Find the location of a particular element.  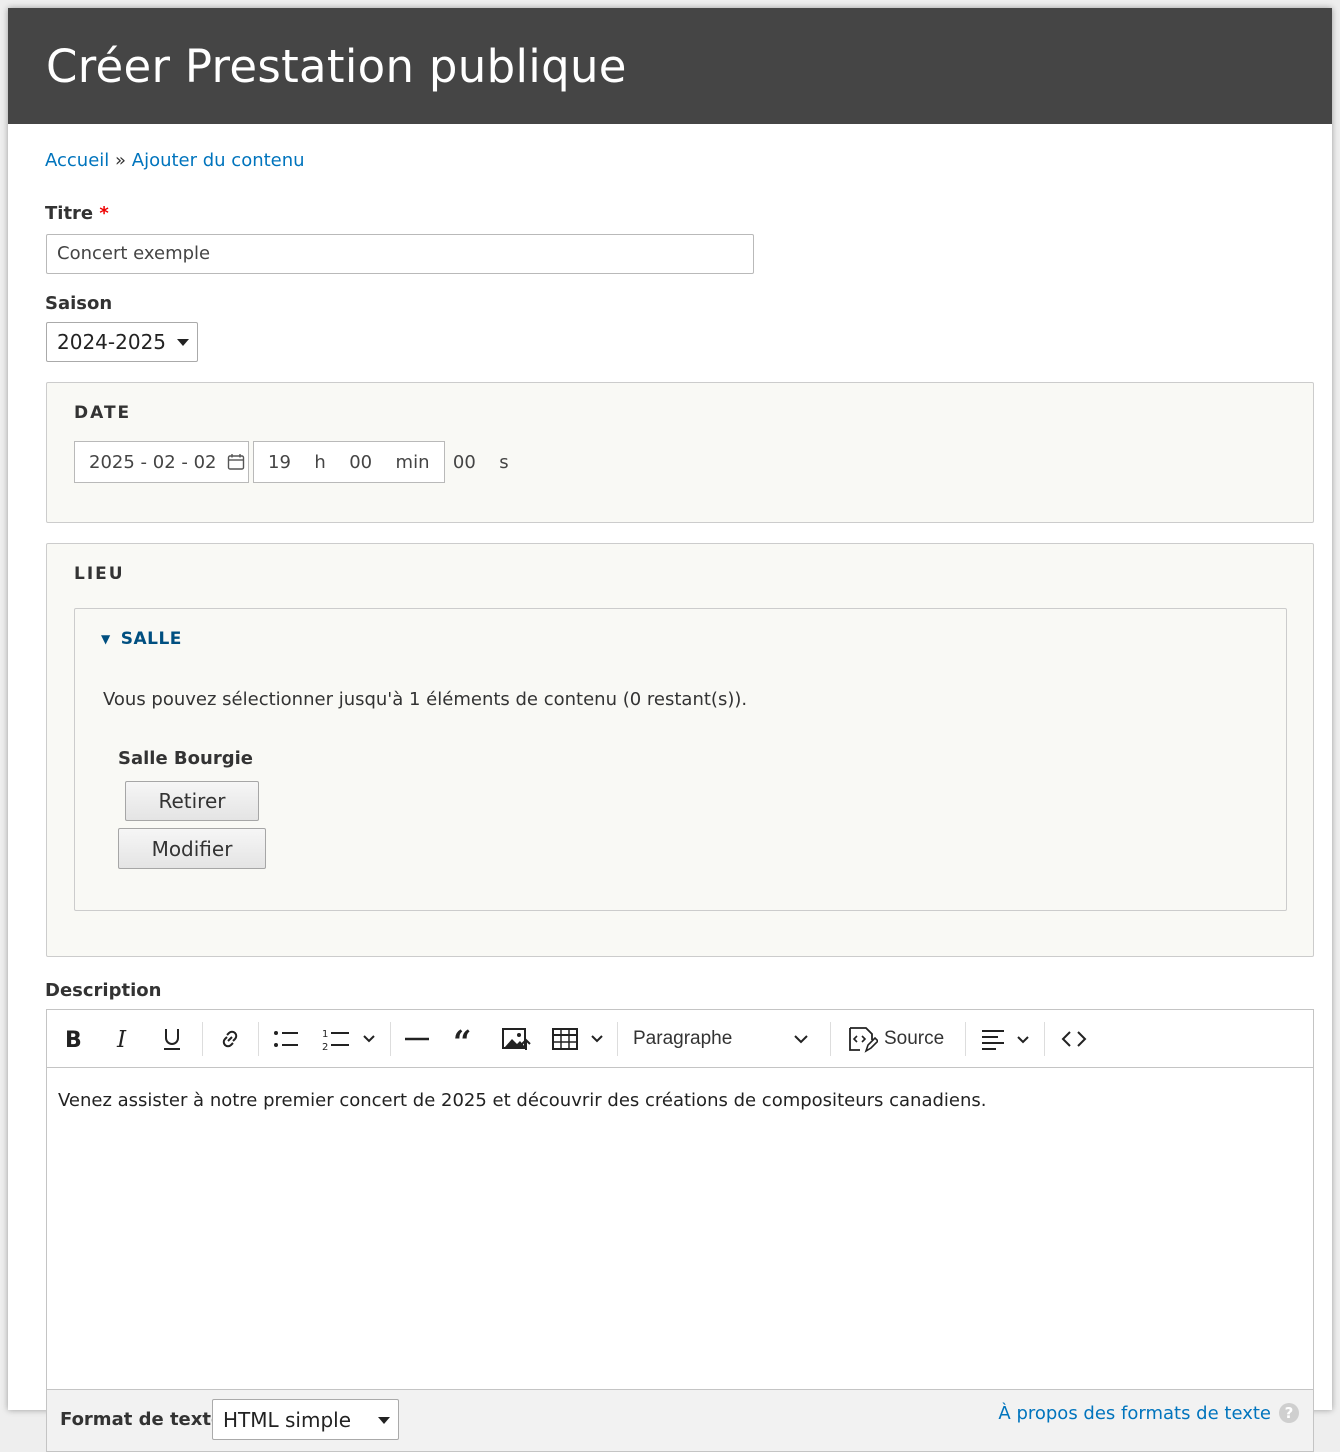

required-marker: * is located at coordinates (104, 213).